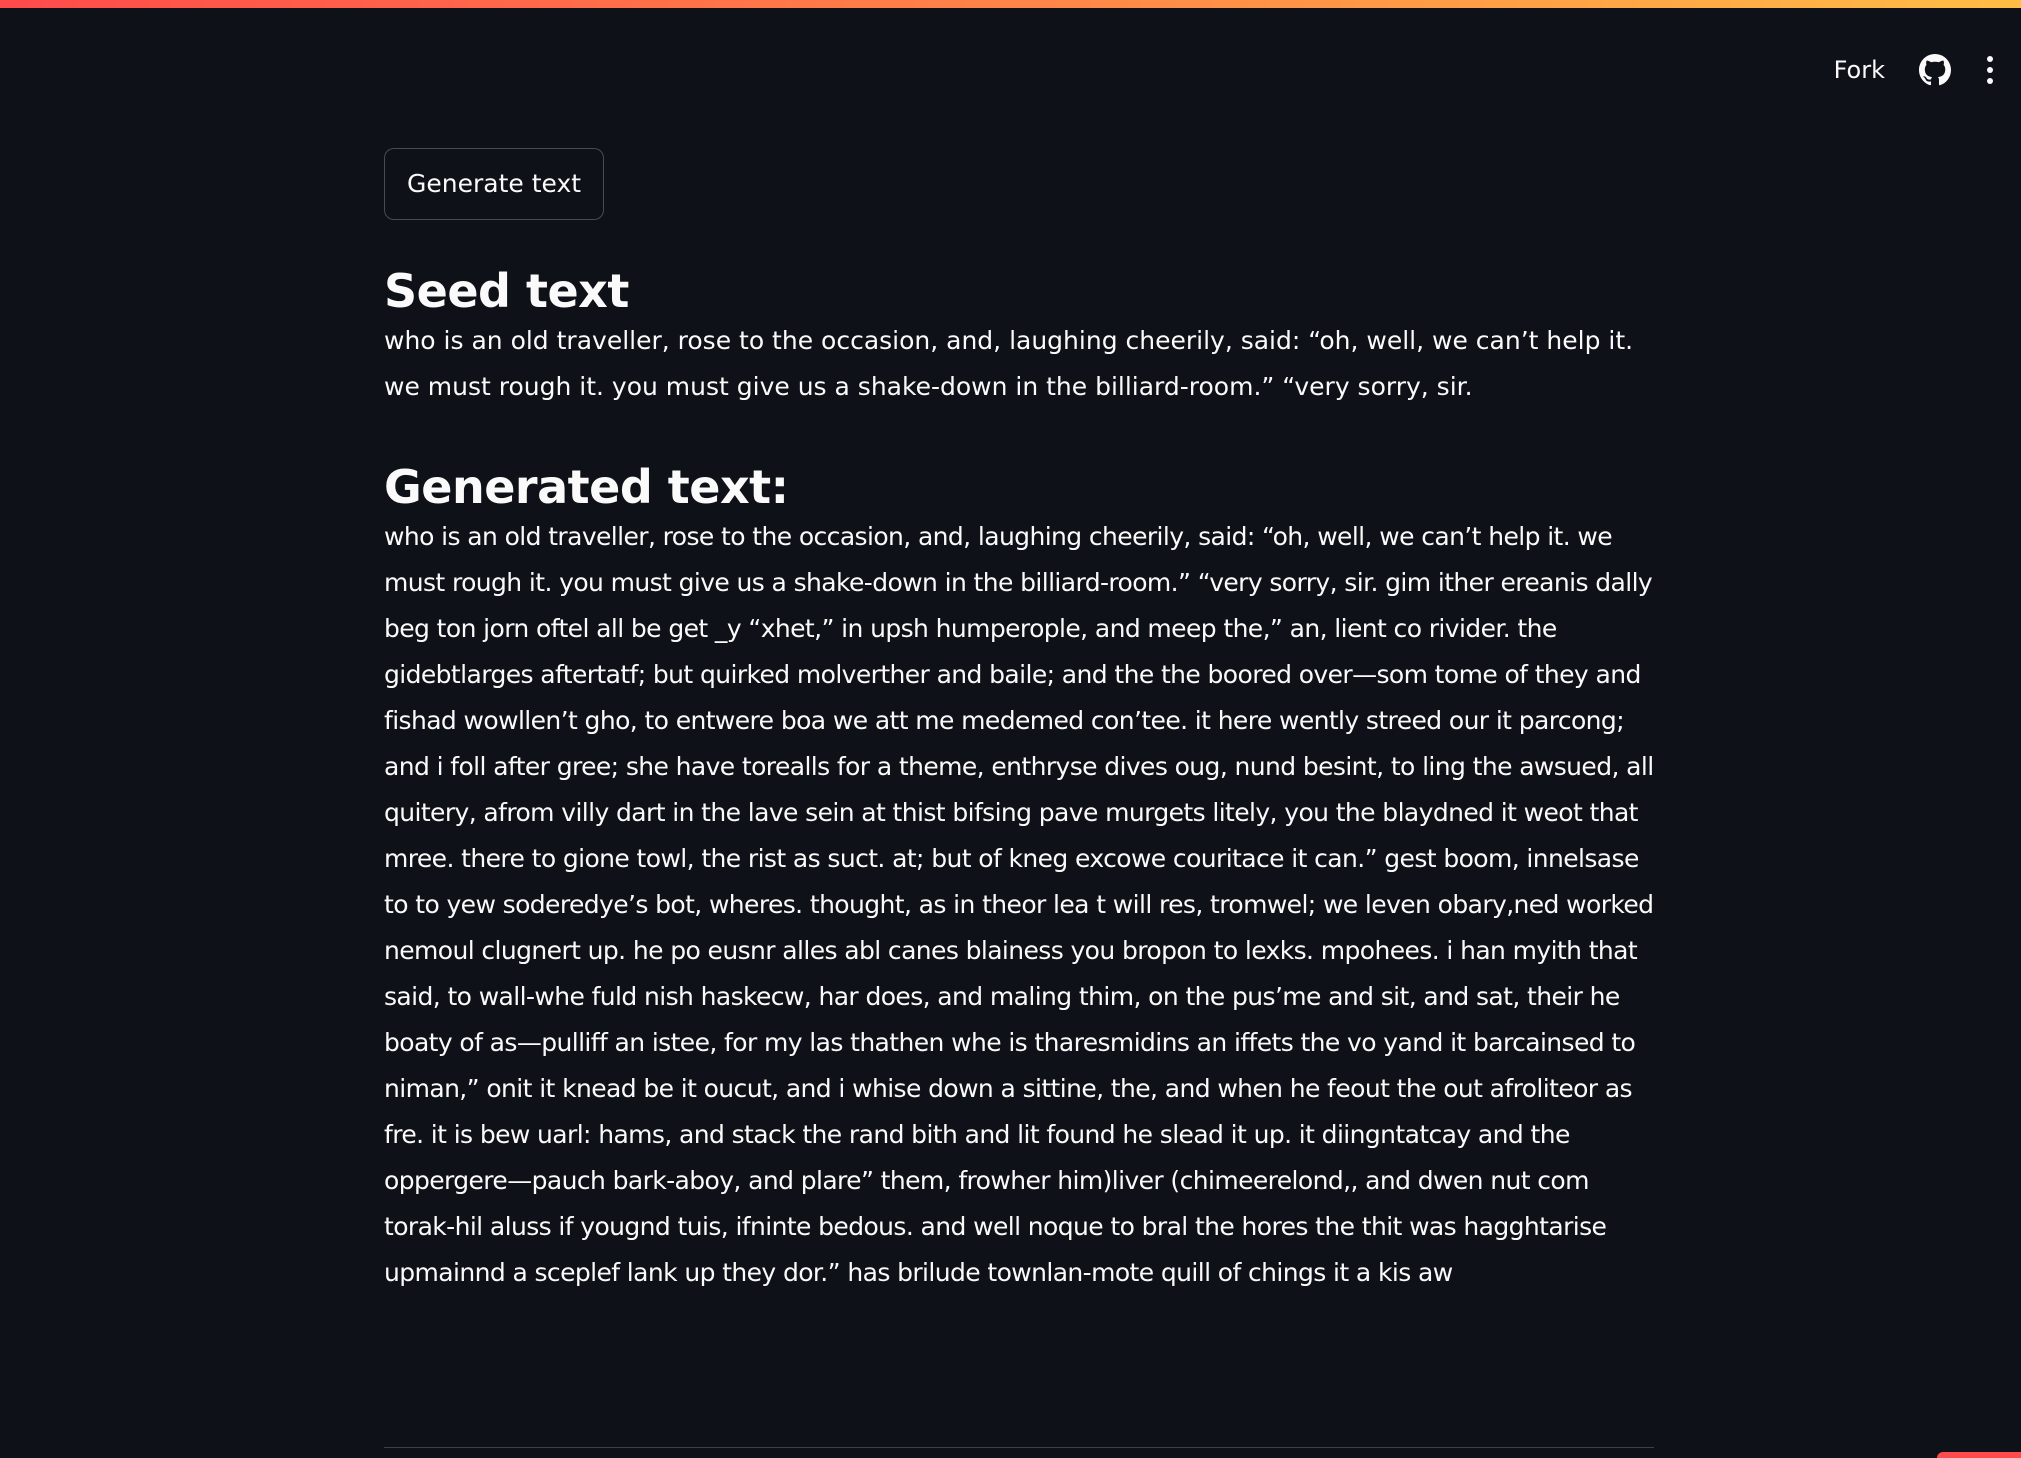 This screenshot has width=2021, height=1458. I want to click on generated-text-heading: Generated text:, so click(586, 487).